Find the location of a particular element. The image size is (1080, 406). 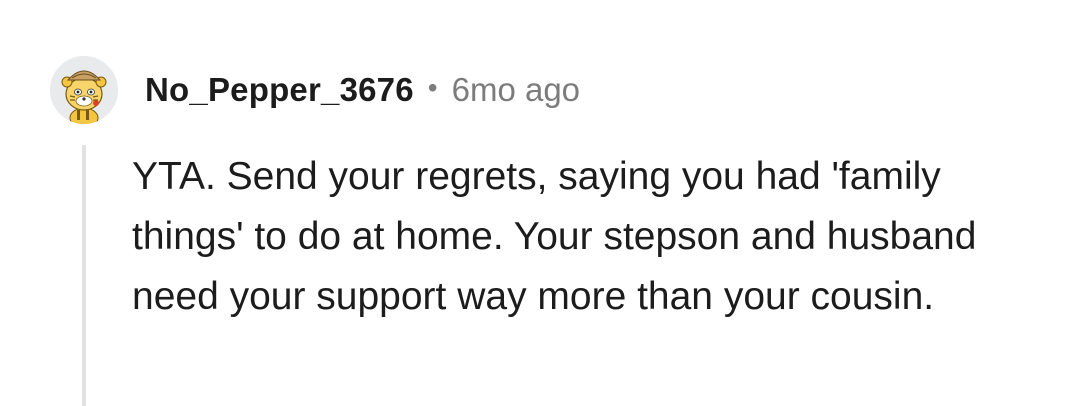

author-username: No_Pepper_3676 is located at coordinates (279, 90).